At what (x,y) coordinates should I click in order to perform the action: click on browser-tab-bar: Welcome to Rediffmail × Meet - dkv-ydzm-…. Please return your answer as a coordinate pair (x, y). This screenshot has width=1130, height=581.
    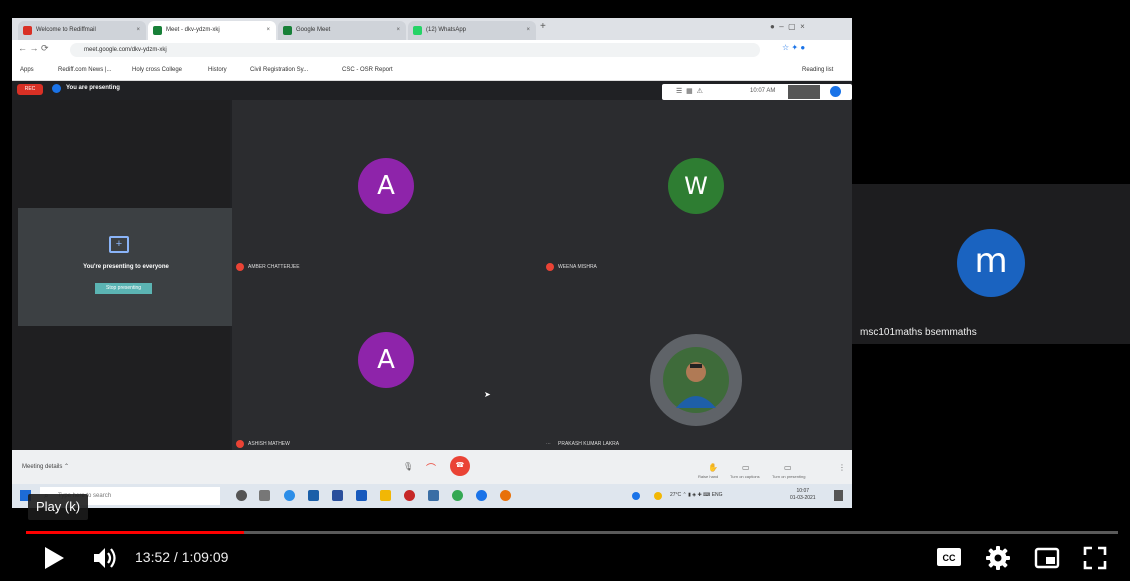
    Looking at the image, I should click on (432, 29).